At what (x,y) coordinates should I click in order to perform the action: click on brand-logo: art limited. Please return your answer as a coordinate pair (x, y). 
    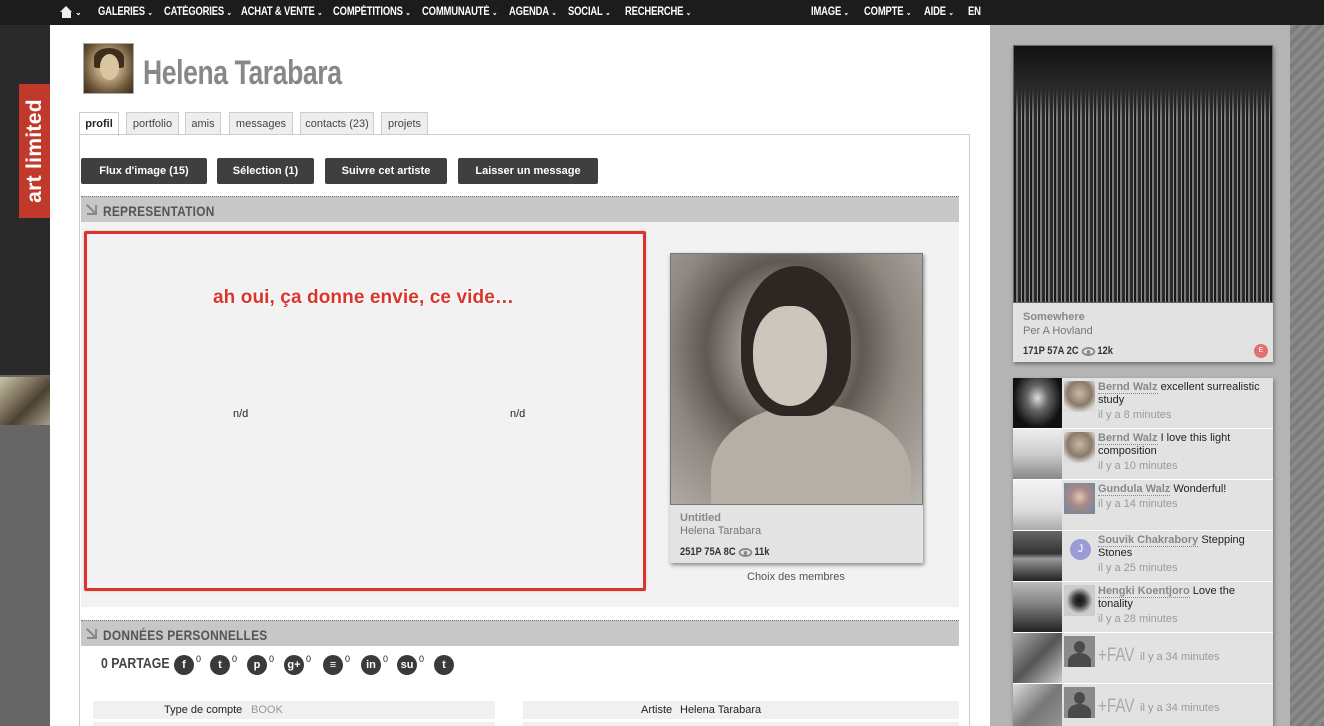
    Looking at the image, I should click on (34, 151).